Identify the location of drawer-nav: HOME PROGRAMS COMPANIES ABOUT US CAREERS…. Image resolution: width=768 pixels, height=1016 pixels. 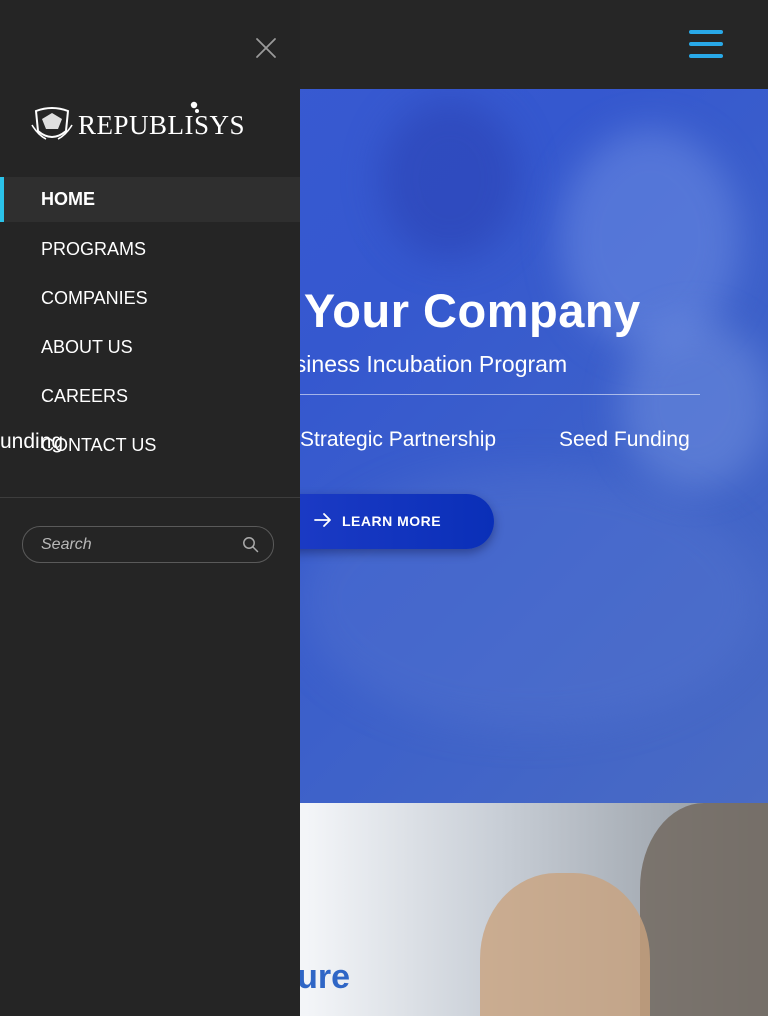
(150, 324).